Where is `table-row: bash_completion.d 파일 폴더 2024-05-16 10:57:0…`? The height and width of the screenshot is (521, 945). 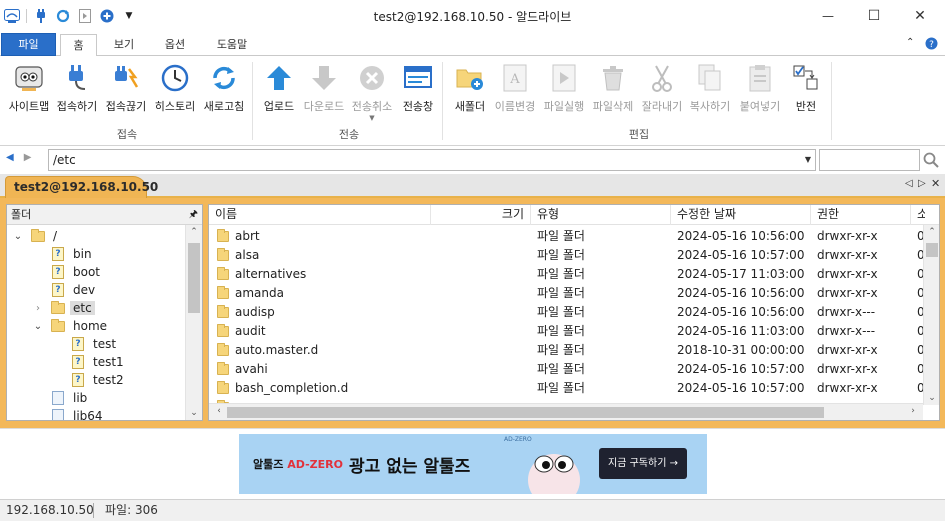 table-row: bash_completion.d 파일 폴더 2024-05-16 10:57:0… is located at coordinates (567, 388).